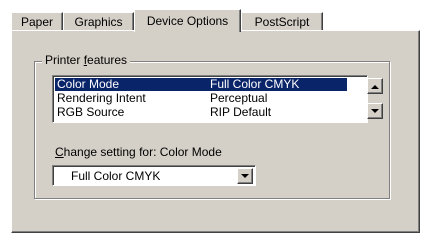 Image resolution: width=435 pixels, height=247 pixels. I want to click on feature-name: RGB Source, so click(91, 112).